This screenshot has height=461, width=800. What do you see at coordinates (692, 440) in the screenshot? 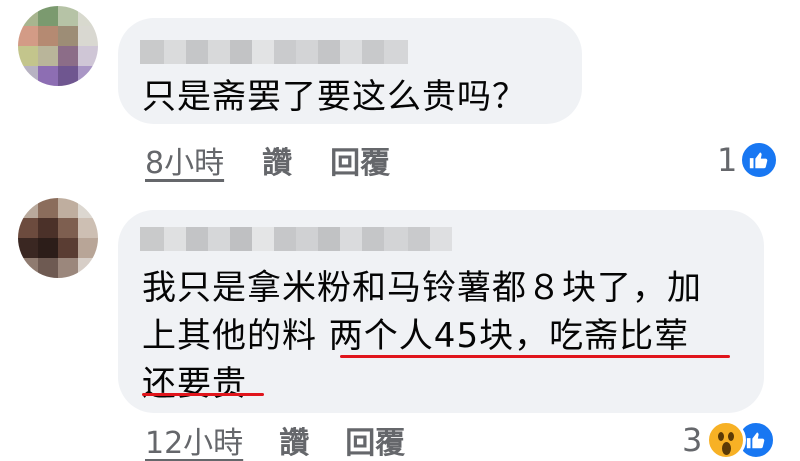
I see `reaction-count: 3` at bounding box center [692, 440].